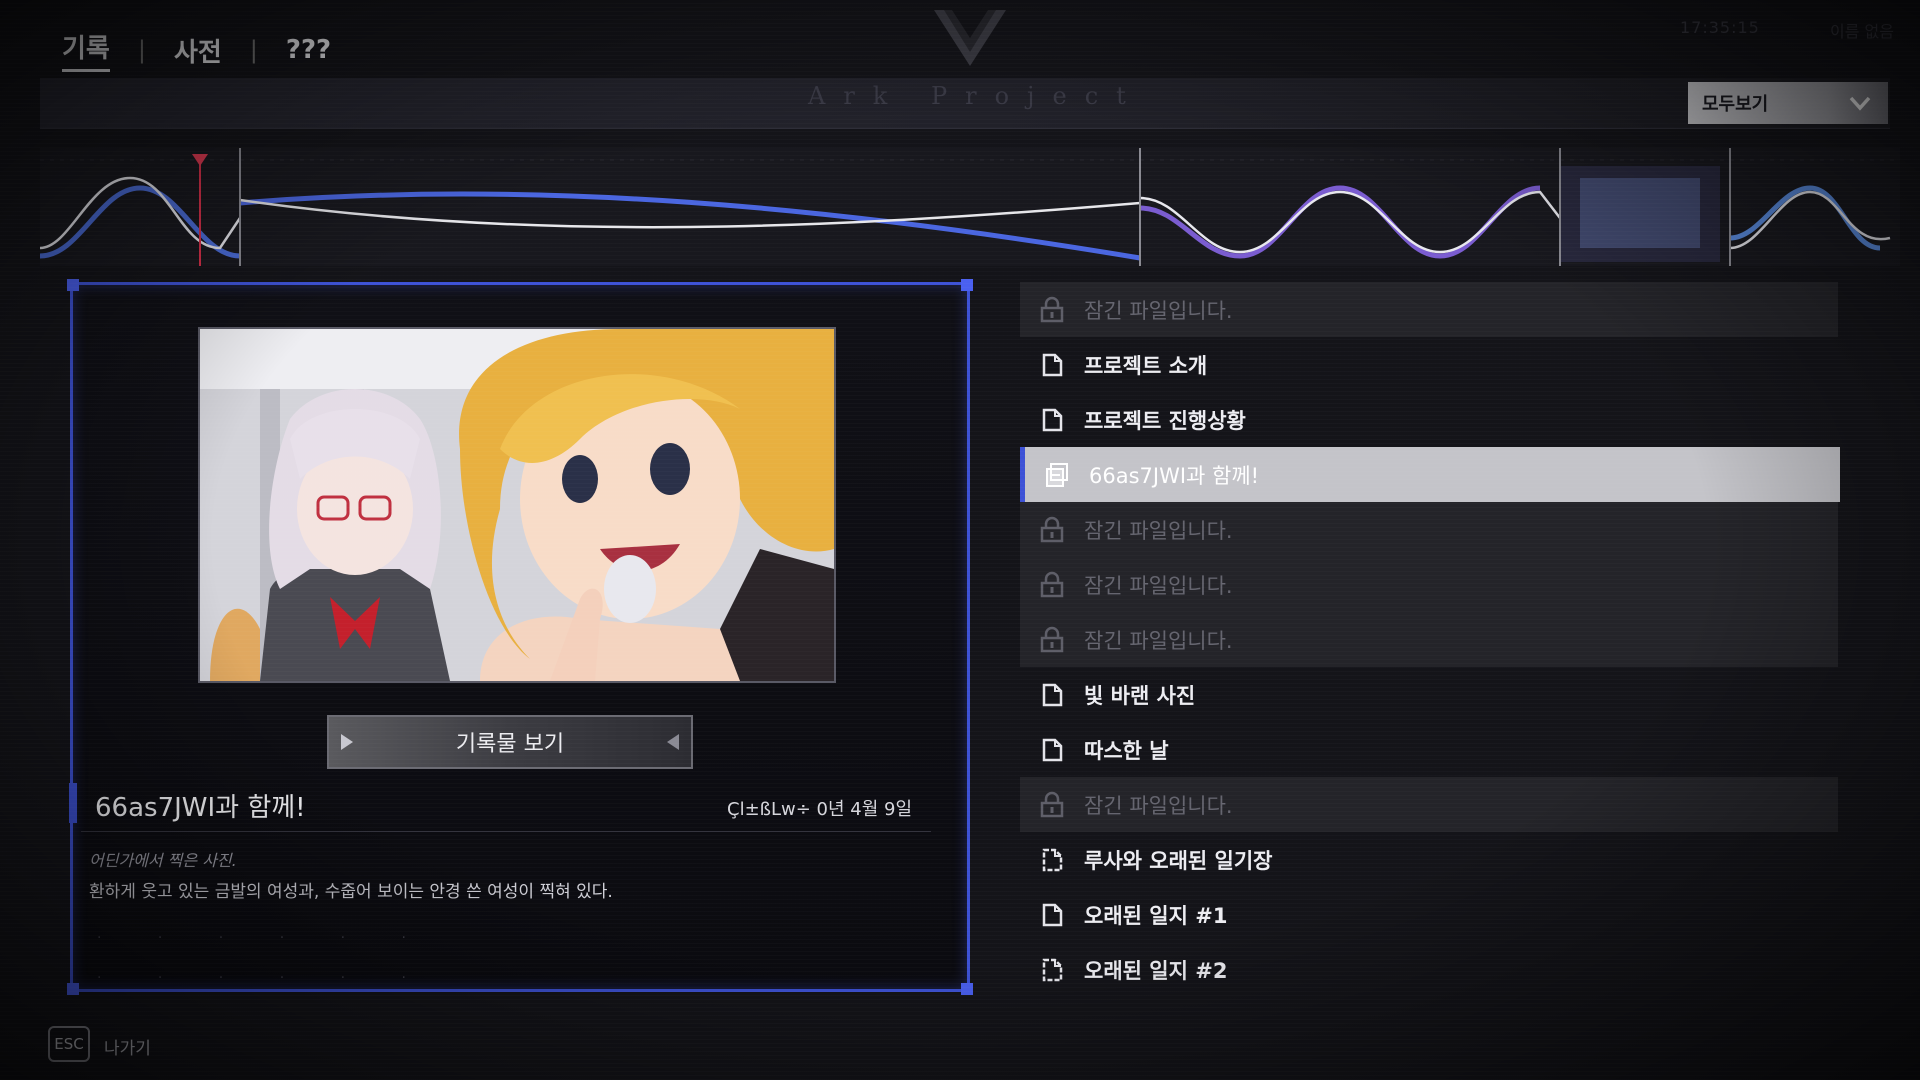 This screenshot has height=1080, width=1920. What do you see at coordinates (86, 50) in the screenshot?
I see `tab-records: 기록` at bounding box center [86, 50].